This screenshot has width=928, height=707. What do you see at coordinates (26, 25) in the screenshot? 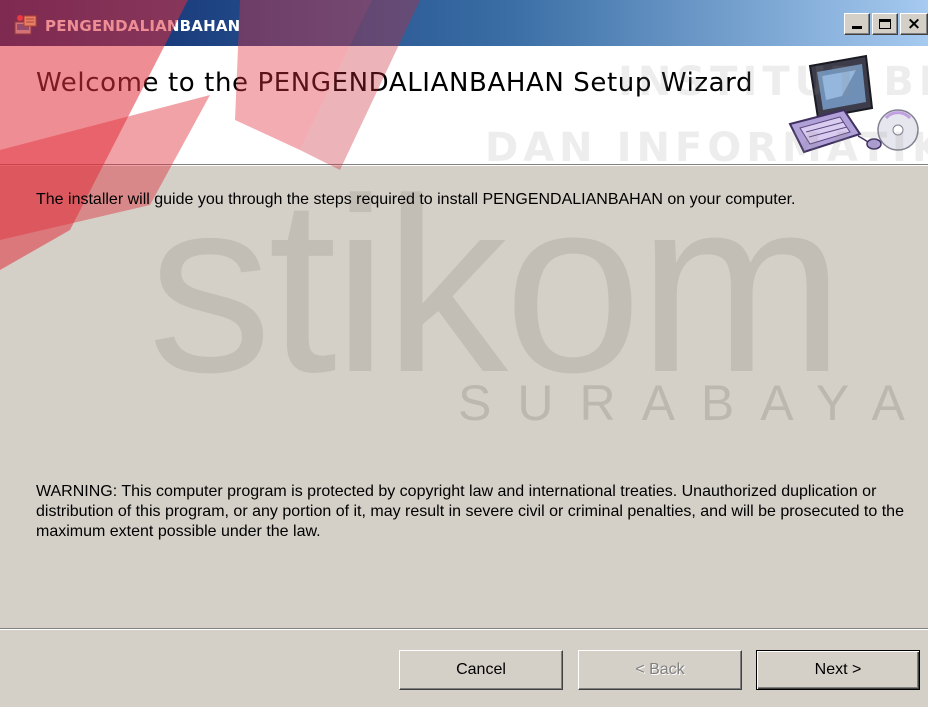
I see `installer-app-icon` at bounding box center [26, 25].